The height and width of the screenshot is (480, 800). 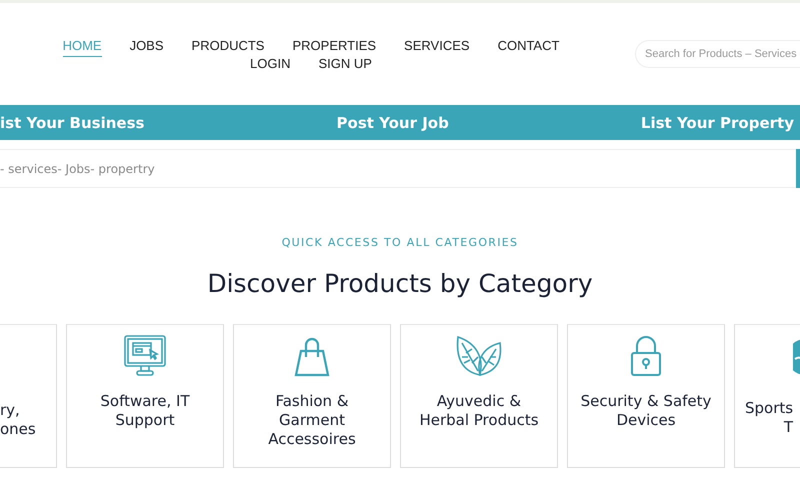 What do you see at coordinates (270, 65) in the screenshot?
I see `nav-link: LOGIN` at bounding box center [270, 65].